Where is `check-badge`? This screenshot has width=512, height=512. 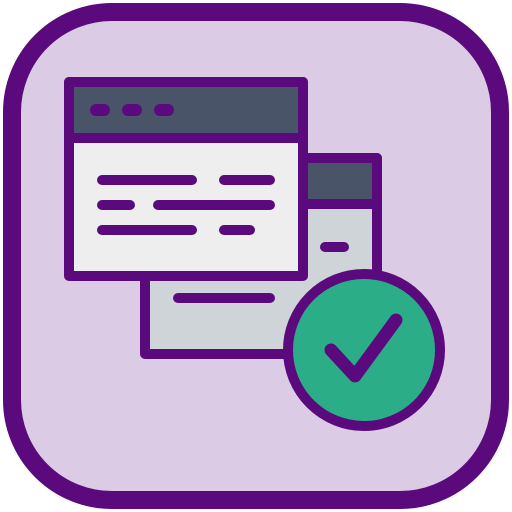
check-badge is located at coordinates (364, 350).